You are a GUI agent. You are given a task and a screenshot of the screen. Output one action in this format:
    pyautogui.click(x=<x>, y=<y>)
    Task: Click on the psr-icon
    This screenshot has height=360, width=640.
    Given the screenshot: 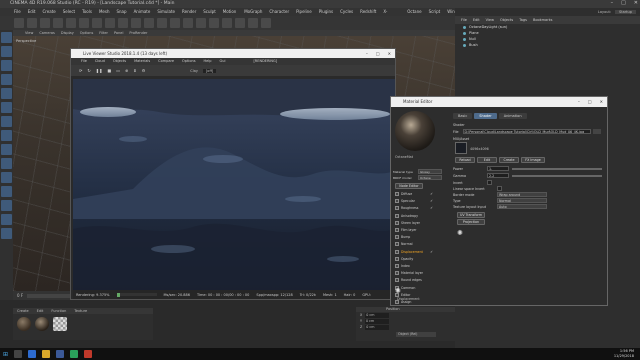 What is the action you would take?
    pyautogui.click(x=6, y=233)
    